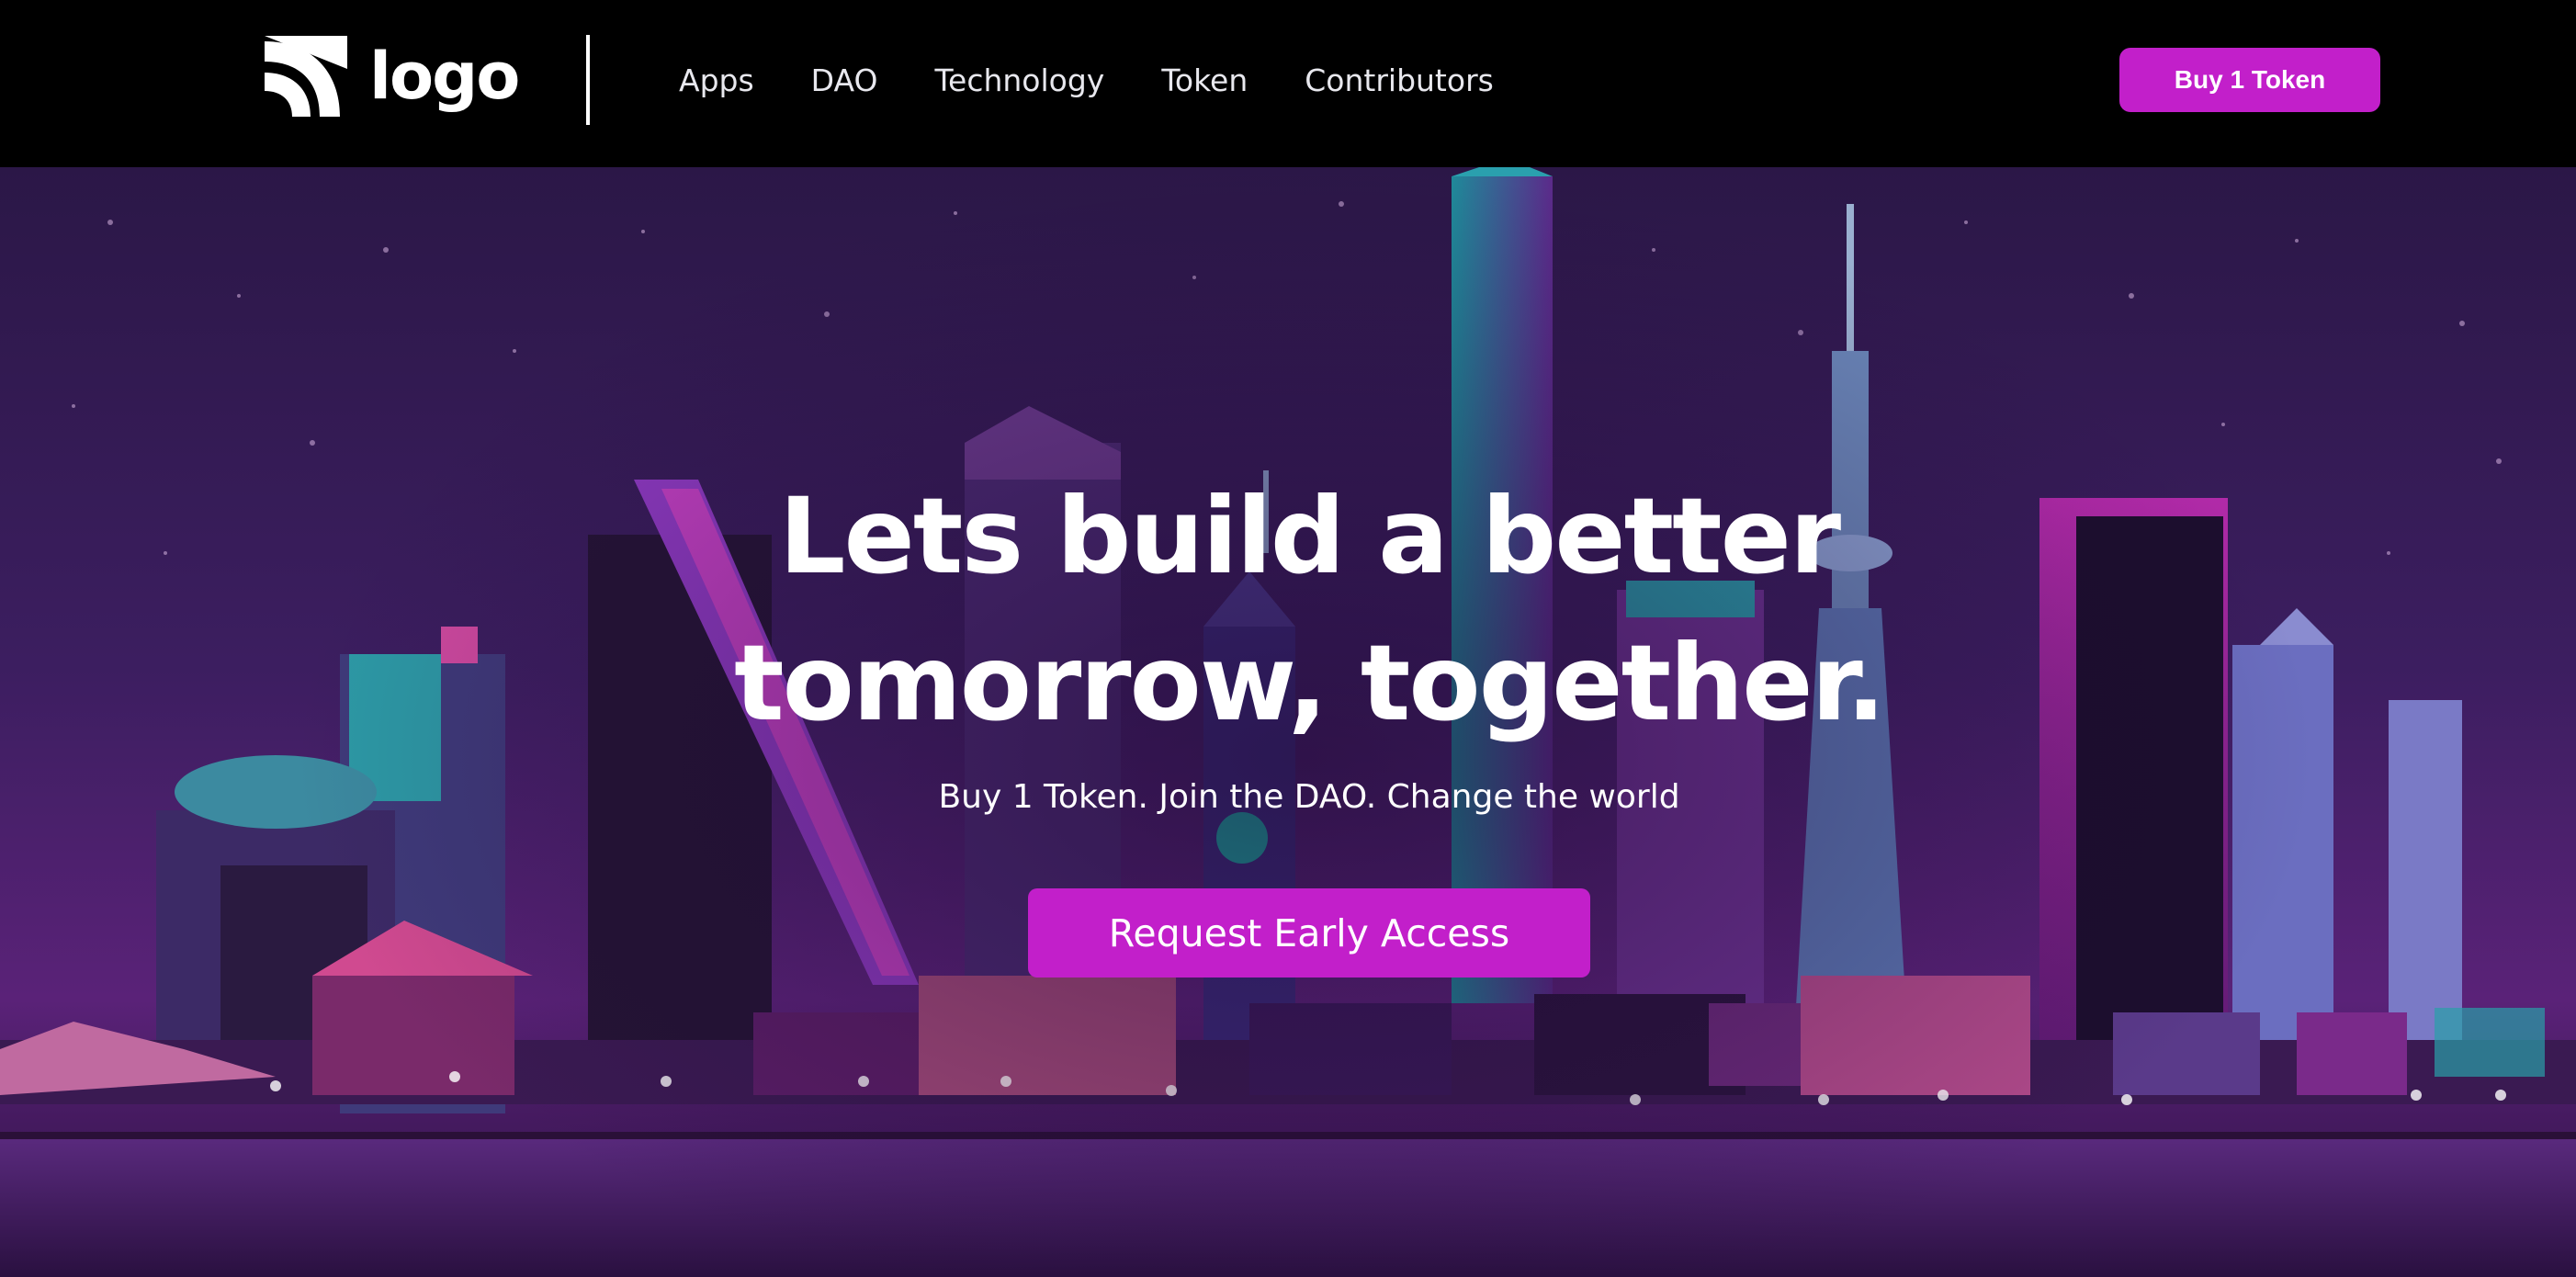  Describe the element at coordinates (2249, 80) in the screenshot. I see `buy-token-button: Buy 1 Token` at that location.